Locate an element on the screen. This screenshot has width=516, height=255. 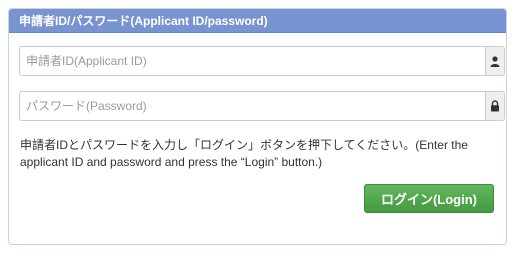
applicant-id-group is located at coordinates (262, 61).